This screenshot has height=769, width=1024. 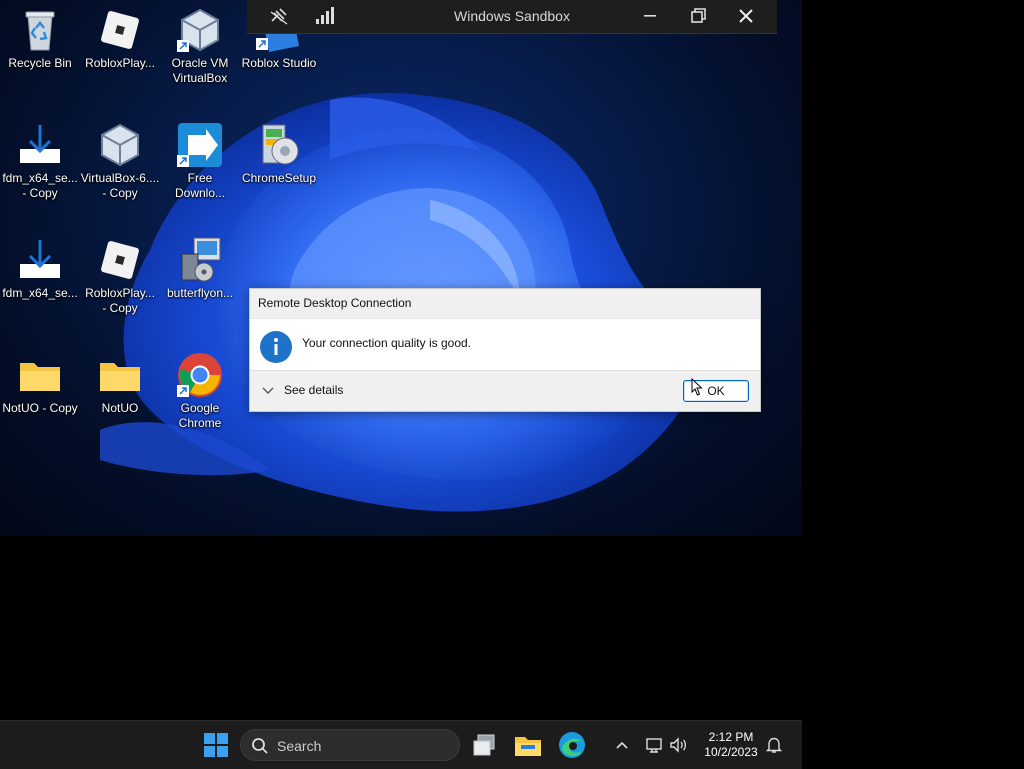 I want to click on notification-bell-icon, so click(x=774, y=745).